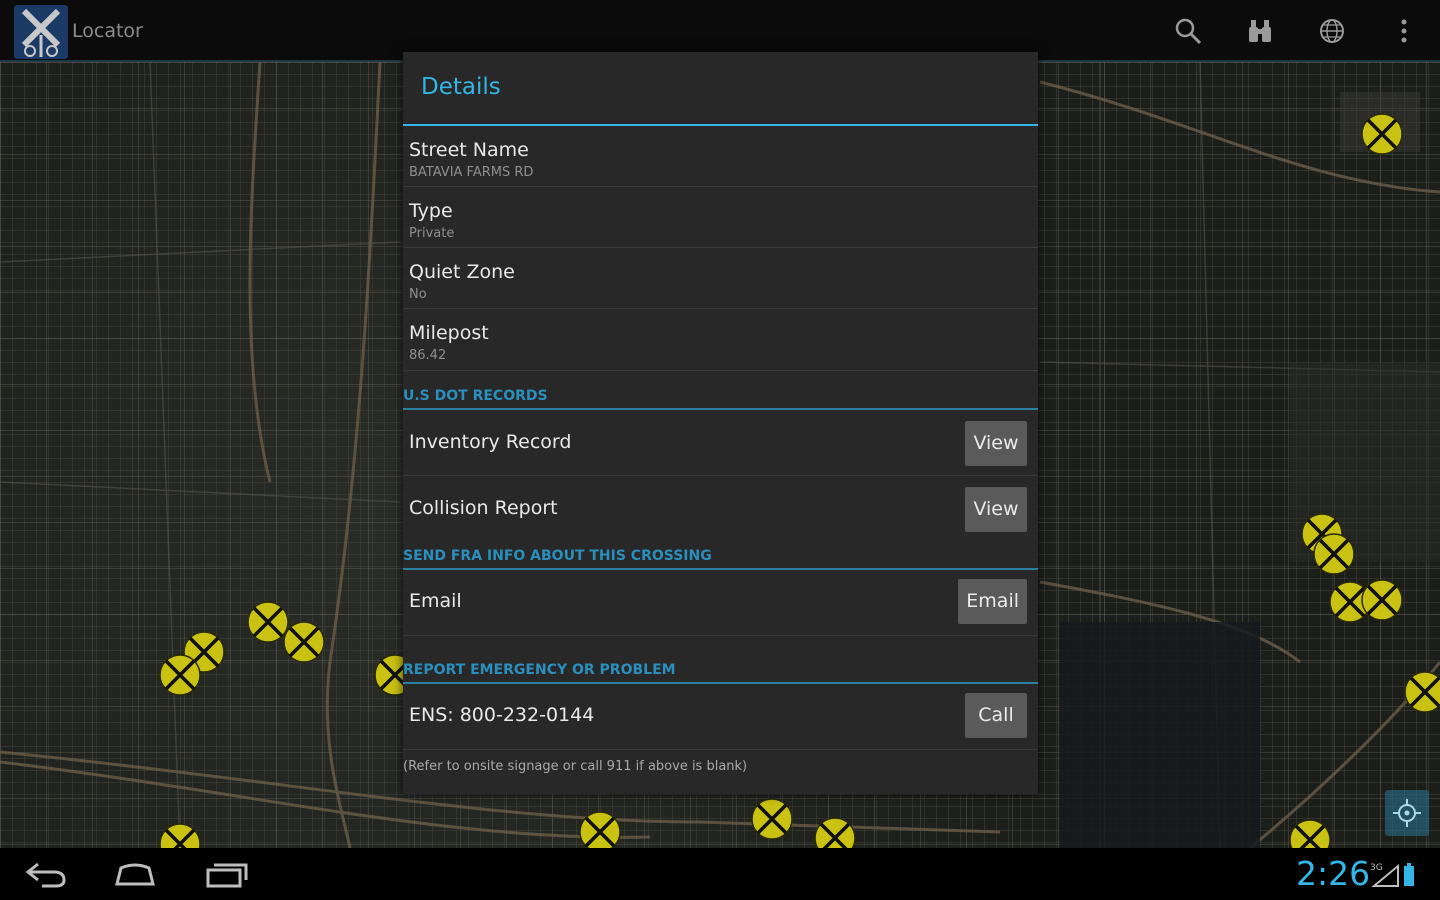 The width and height of the screenshot is (1440, 900). I want to click on binoculars-icon, so click(1260, 31).